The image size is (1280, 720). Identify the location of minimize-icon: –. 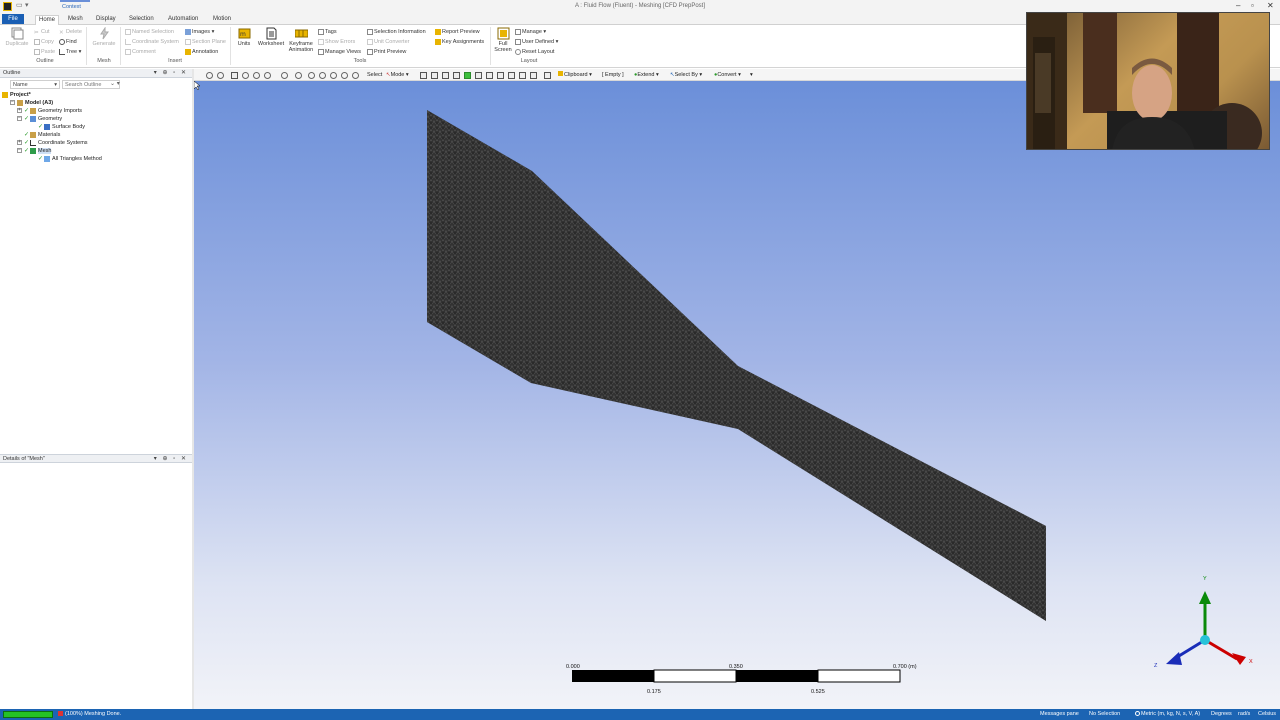
(1238, 5).